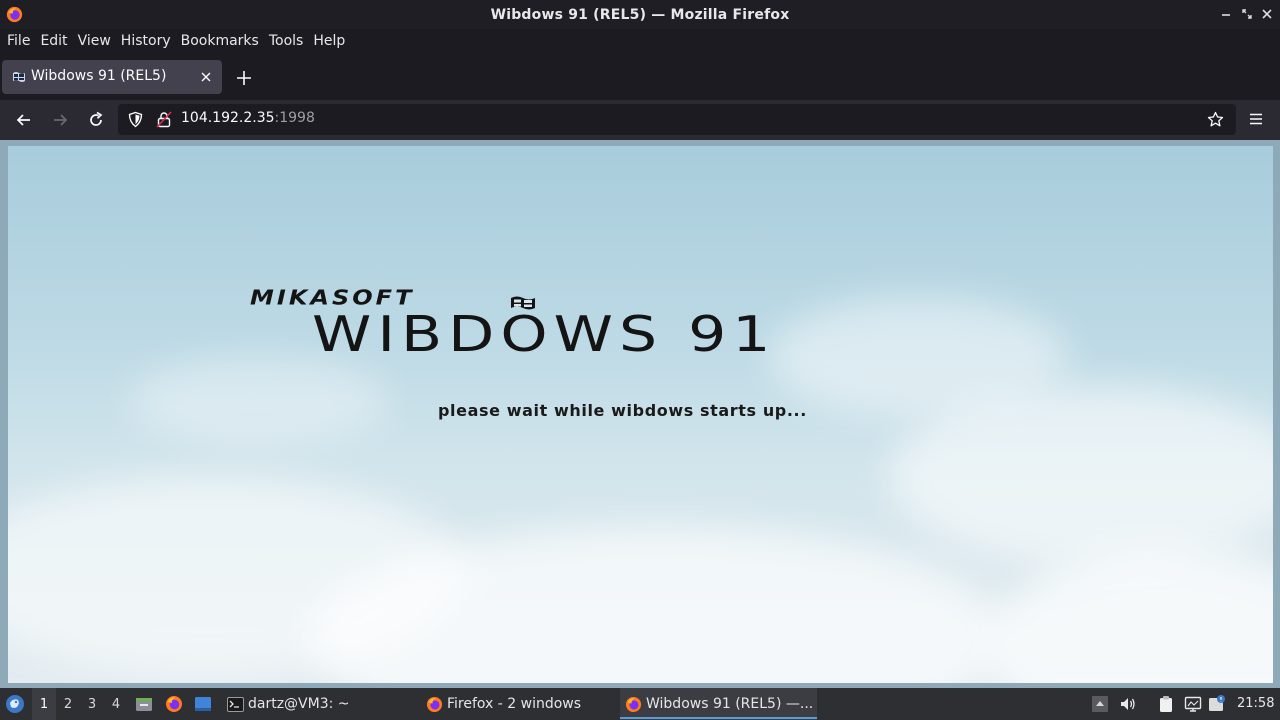 This screenshot has height=720, width=1280. What do you see at coordinates (1256, 119) in the screenshot?
I see `hamburger-menu-icon` at bounding box center [1256, 119].